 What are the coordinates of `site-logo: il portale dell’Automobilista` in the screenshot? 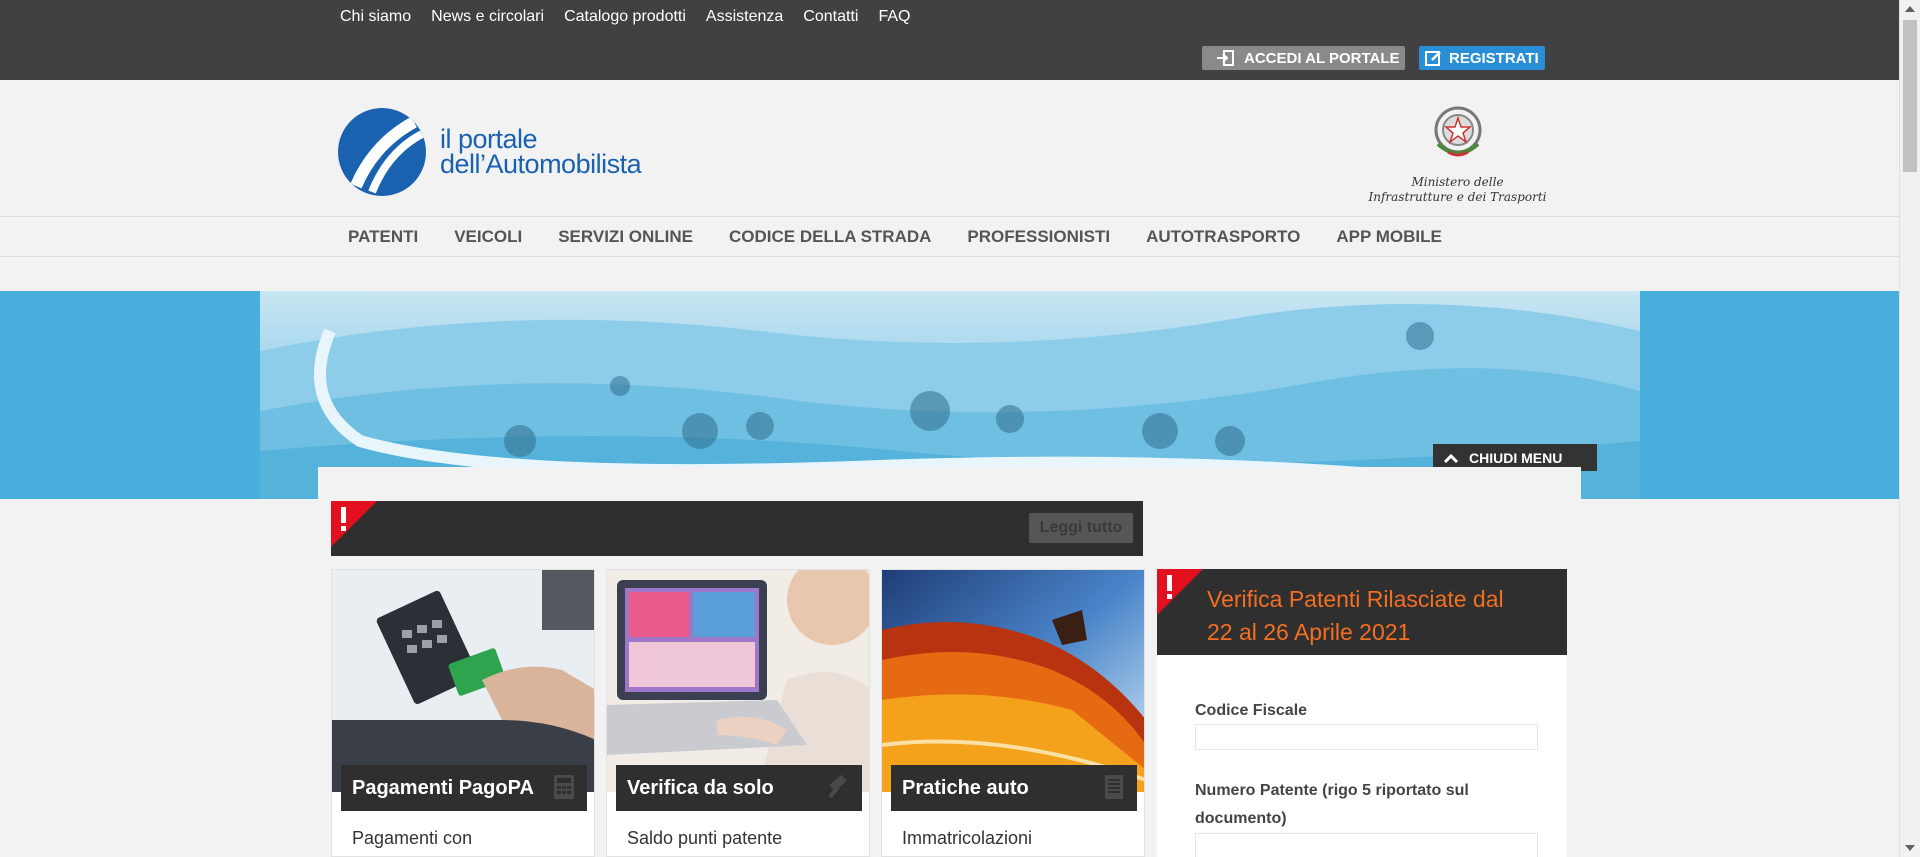 It's located at (490, 152).